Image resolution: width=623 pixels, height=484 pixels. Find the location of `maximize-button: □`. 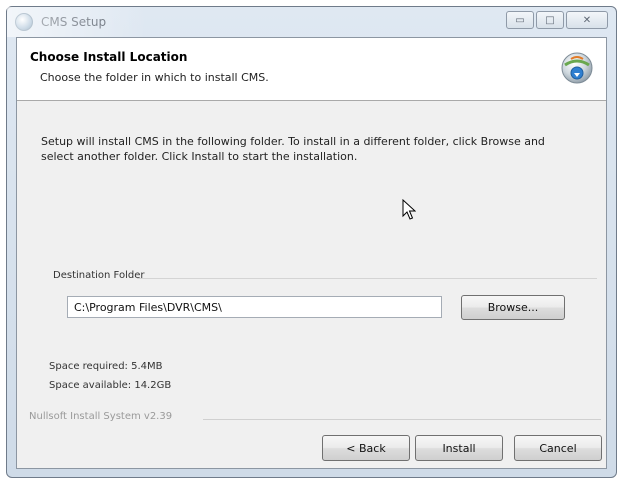

maximize-button: □ is located at coordinates (550, 20).